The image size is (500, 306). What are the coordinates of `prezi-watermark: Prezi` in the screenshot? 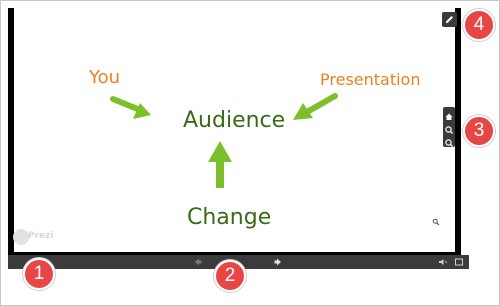 It's located at (41, 236).